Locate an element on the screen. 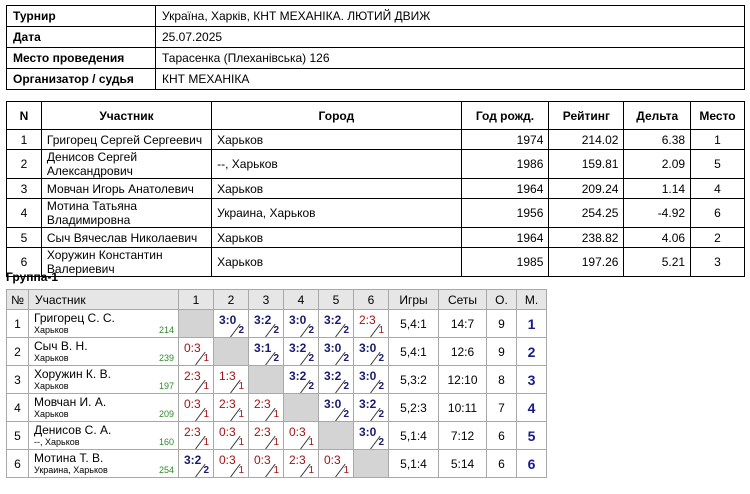  participant-place: 3 is located at coordinates (717, 262).